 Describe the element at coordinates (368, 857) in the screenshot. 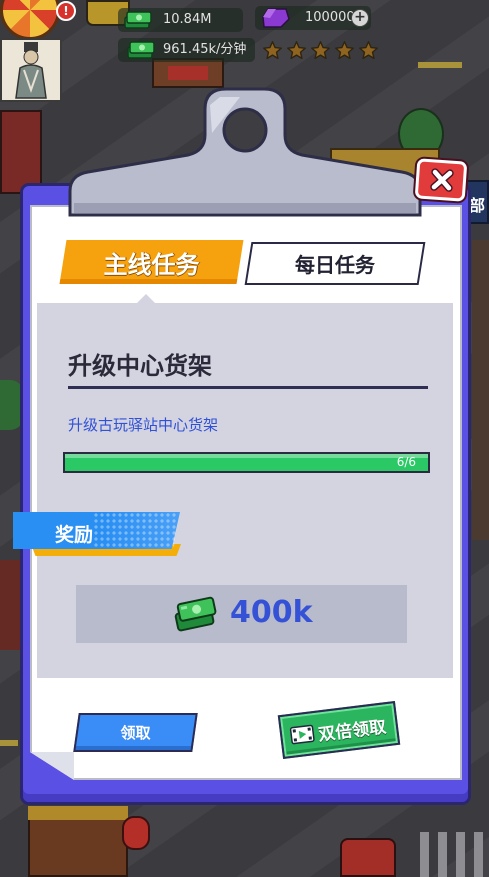

I see `background-car` at that location.